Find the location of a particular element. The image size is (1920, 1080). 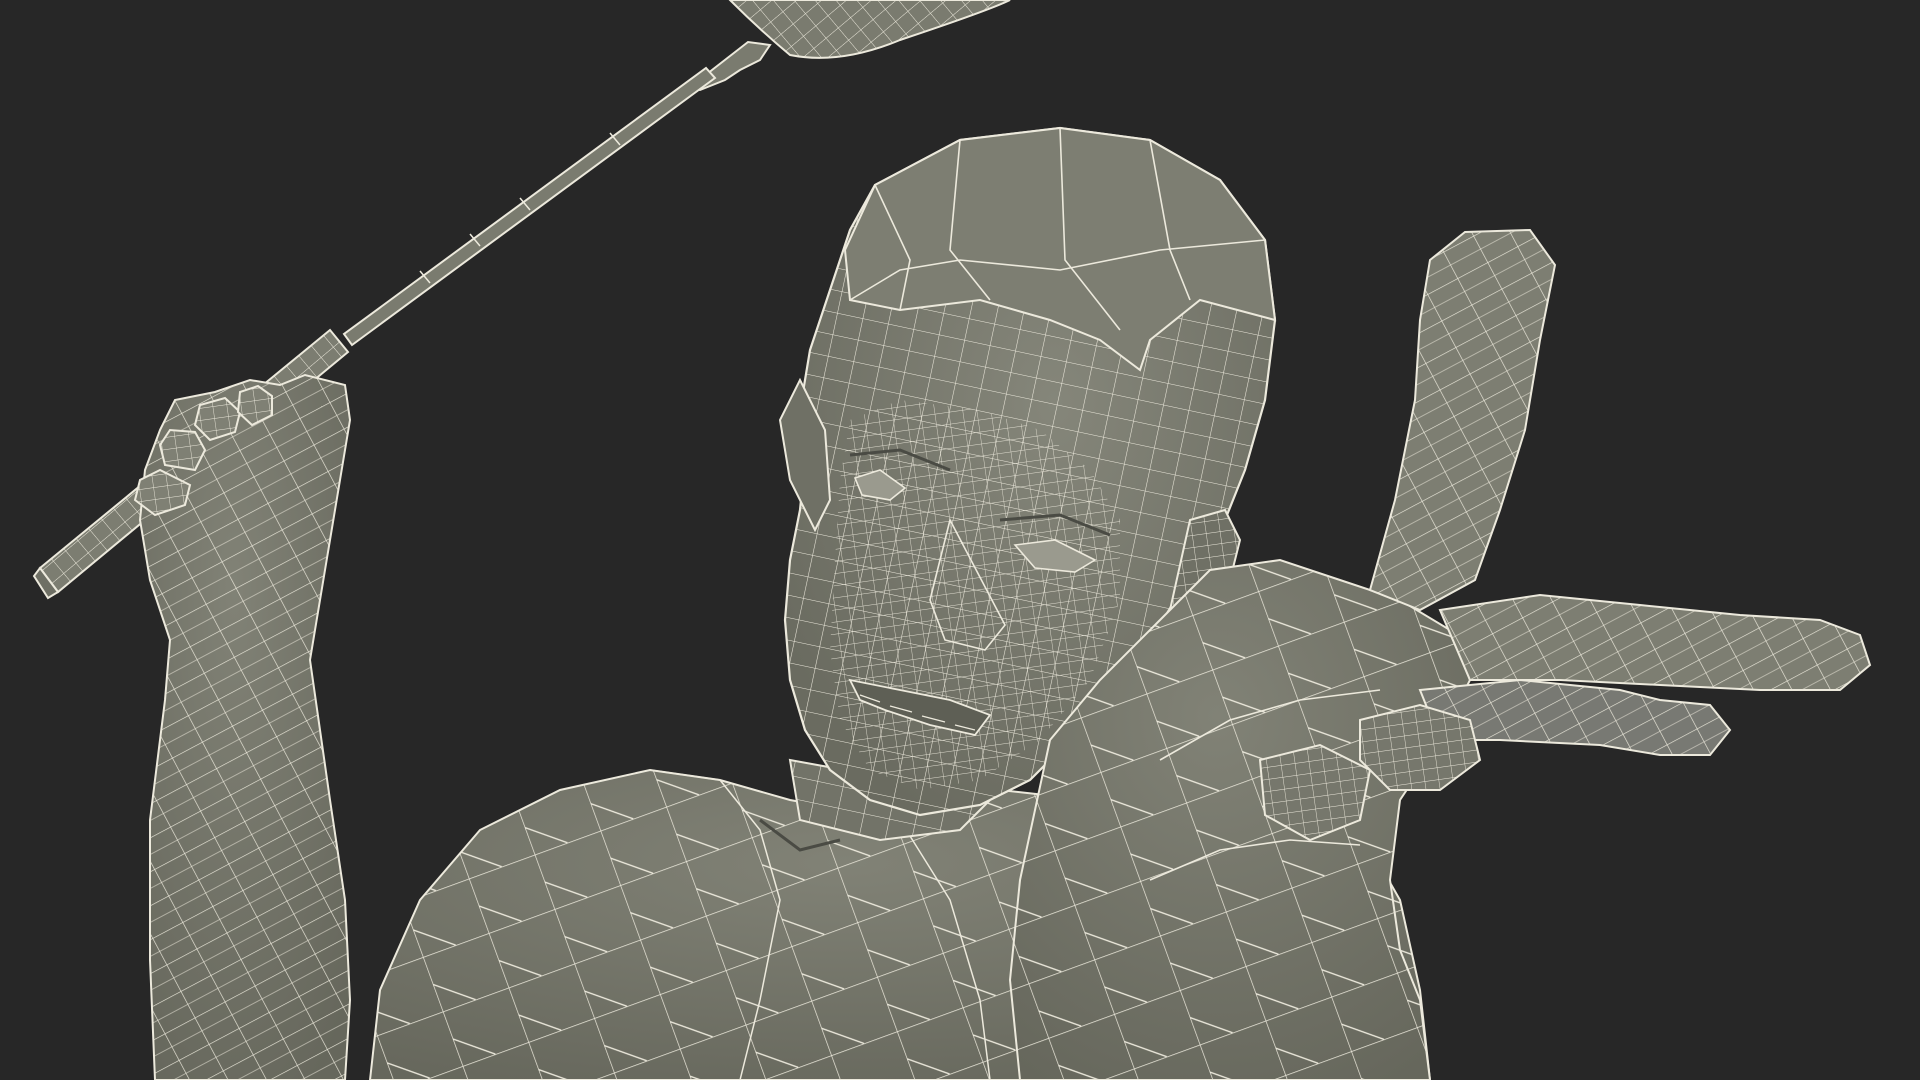

raised-right-hand is located at coordinates (242, 726).